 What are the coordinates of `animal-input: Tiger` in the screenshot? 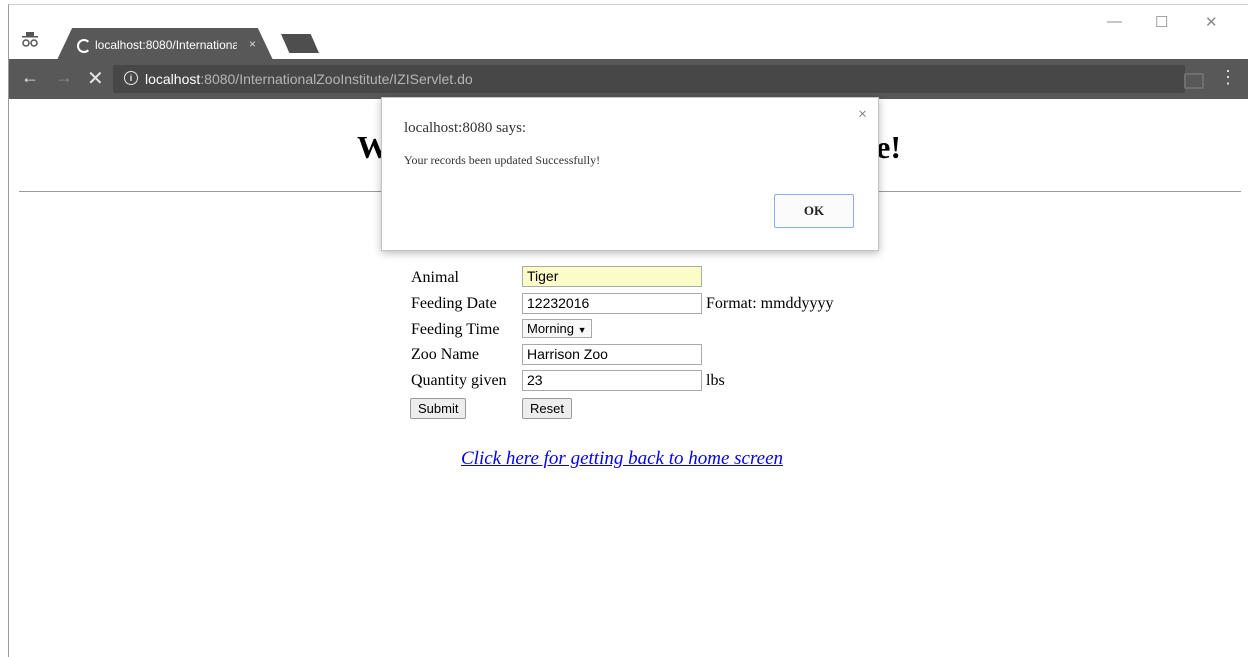 It's located at (612, 276).